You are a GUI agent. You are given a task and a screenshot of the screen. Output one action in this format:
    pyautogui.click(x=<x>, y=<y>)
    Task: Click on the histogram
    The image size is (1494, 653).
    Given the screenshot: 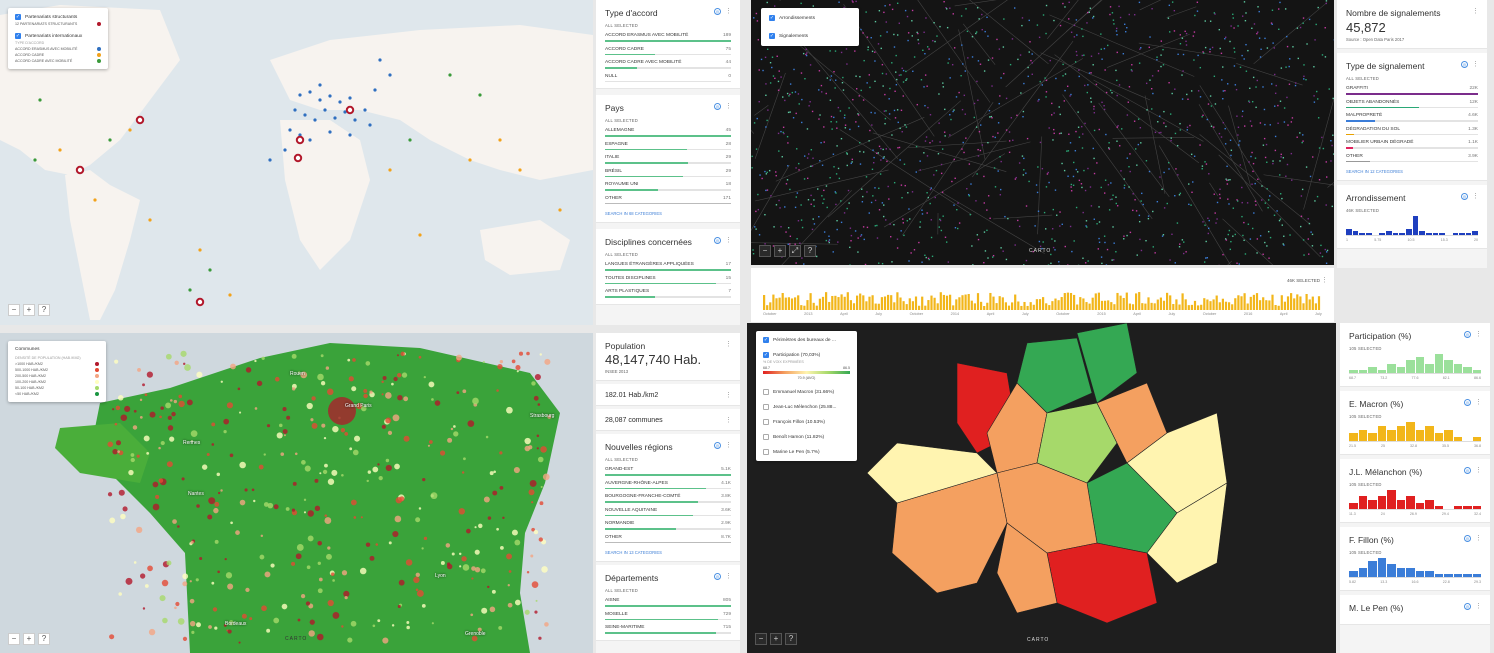 What is the action you would take?
    pyautogui.click(x=1415, y=432)
    